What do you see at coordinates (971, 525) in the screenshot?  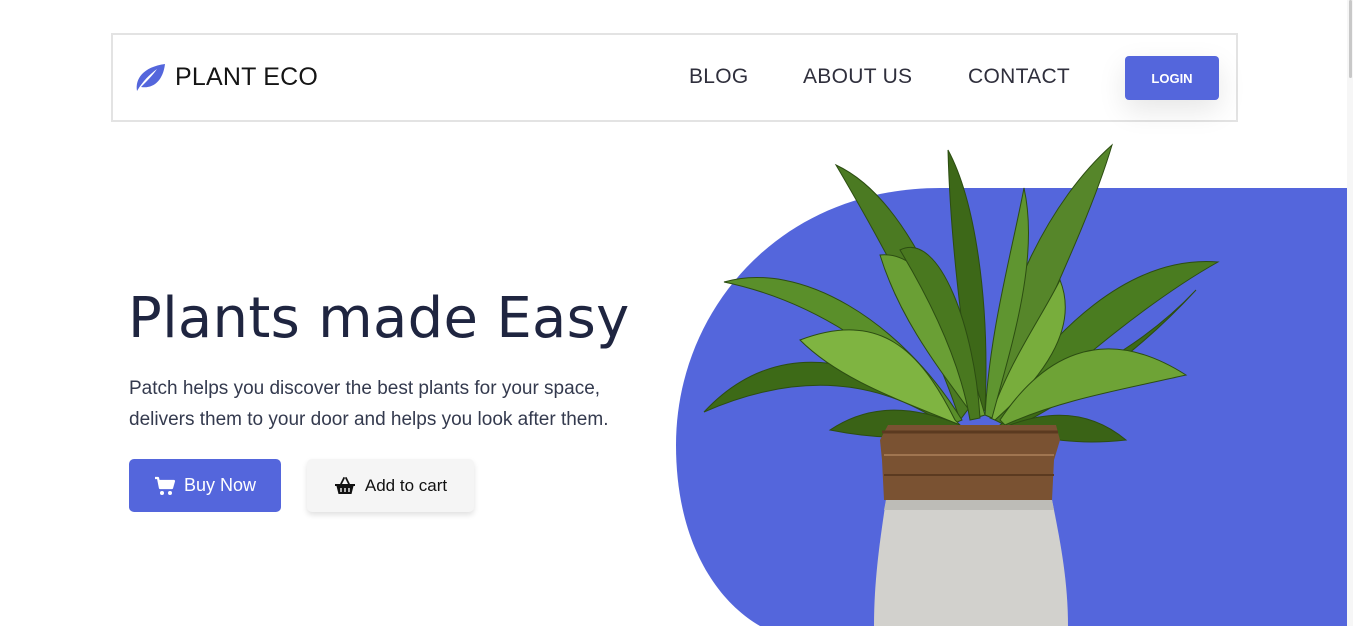 I see `plant-pot` at bounding box center [971, 525].